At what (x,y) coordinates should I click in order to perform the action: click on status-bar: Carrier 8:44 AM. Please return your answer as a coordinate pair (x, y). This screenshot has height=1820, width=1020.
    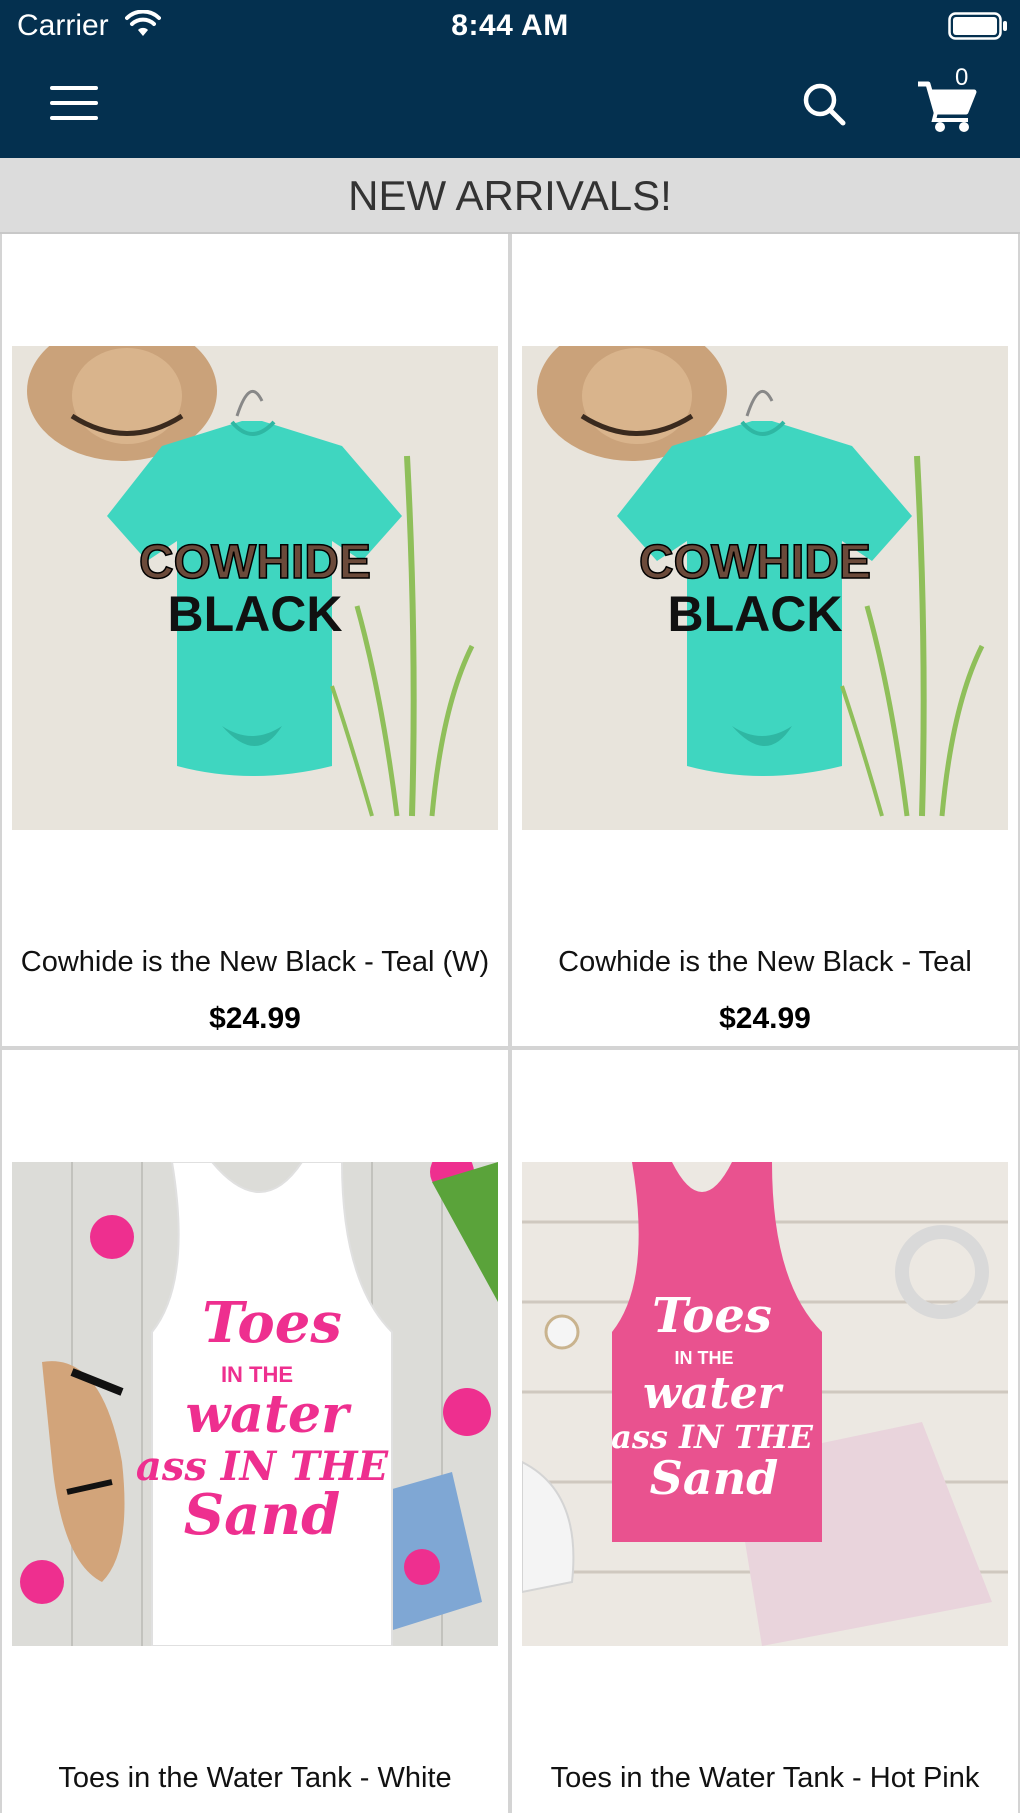
    Looking at the image, I should click on (510, 25).